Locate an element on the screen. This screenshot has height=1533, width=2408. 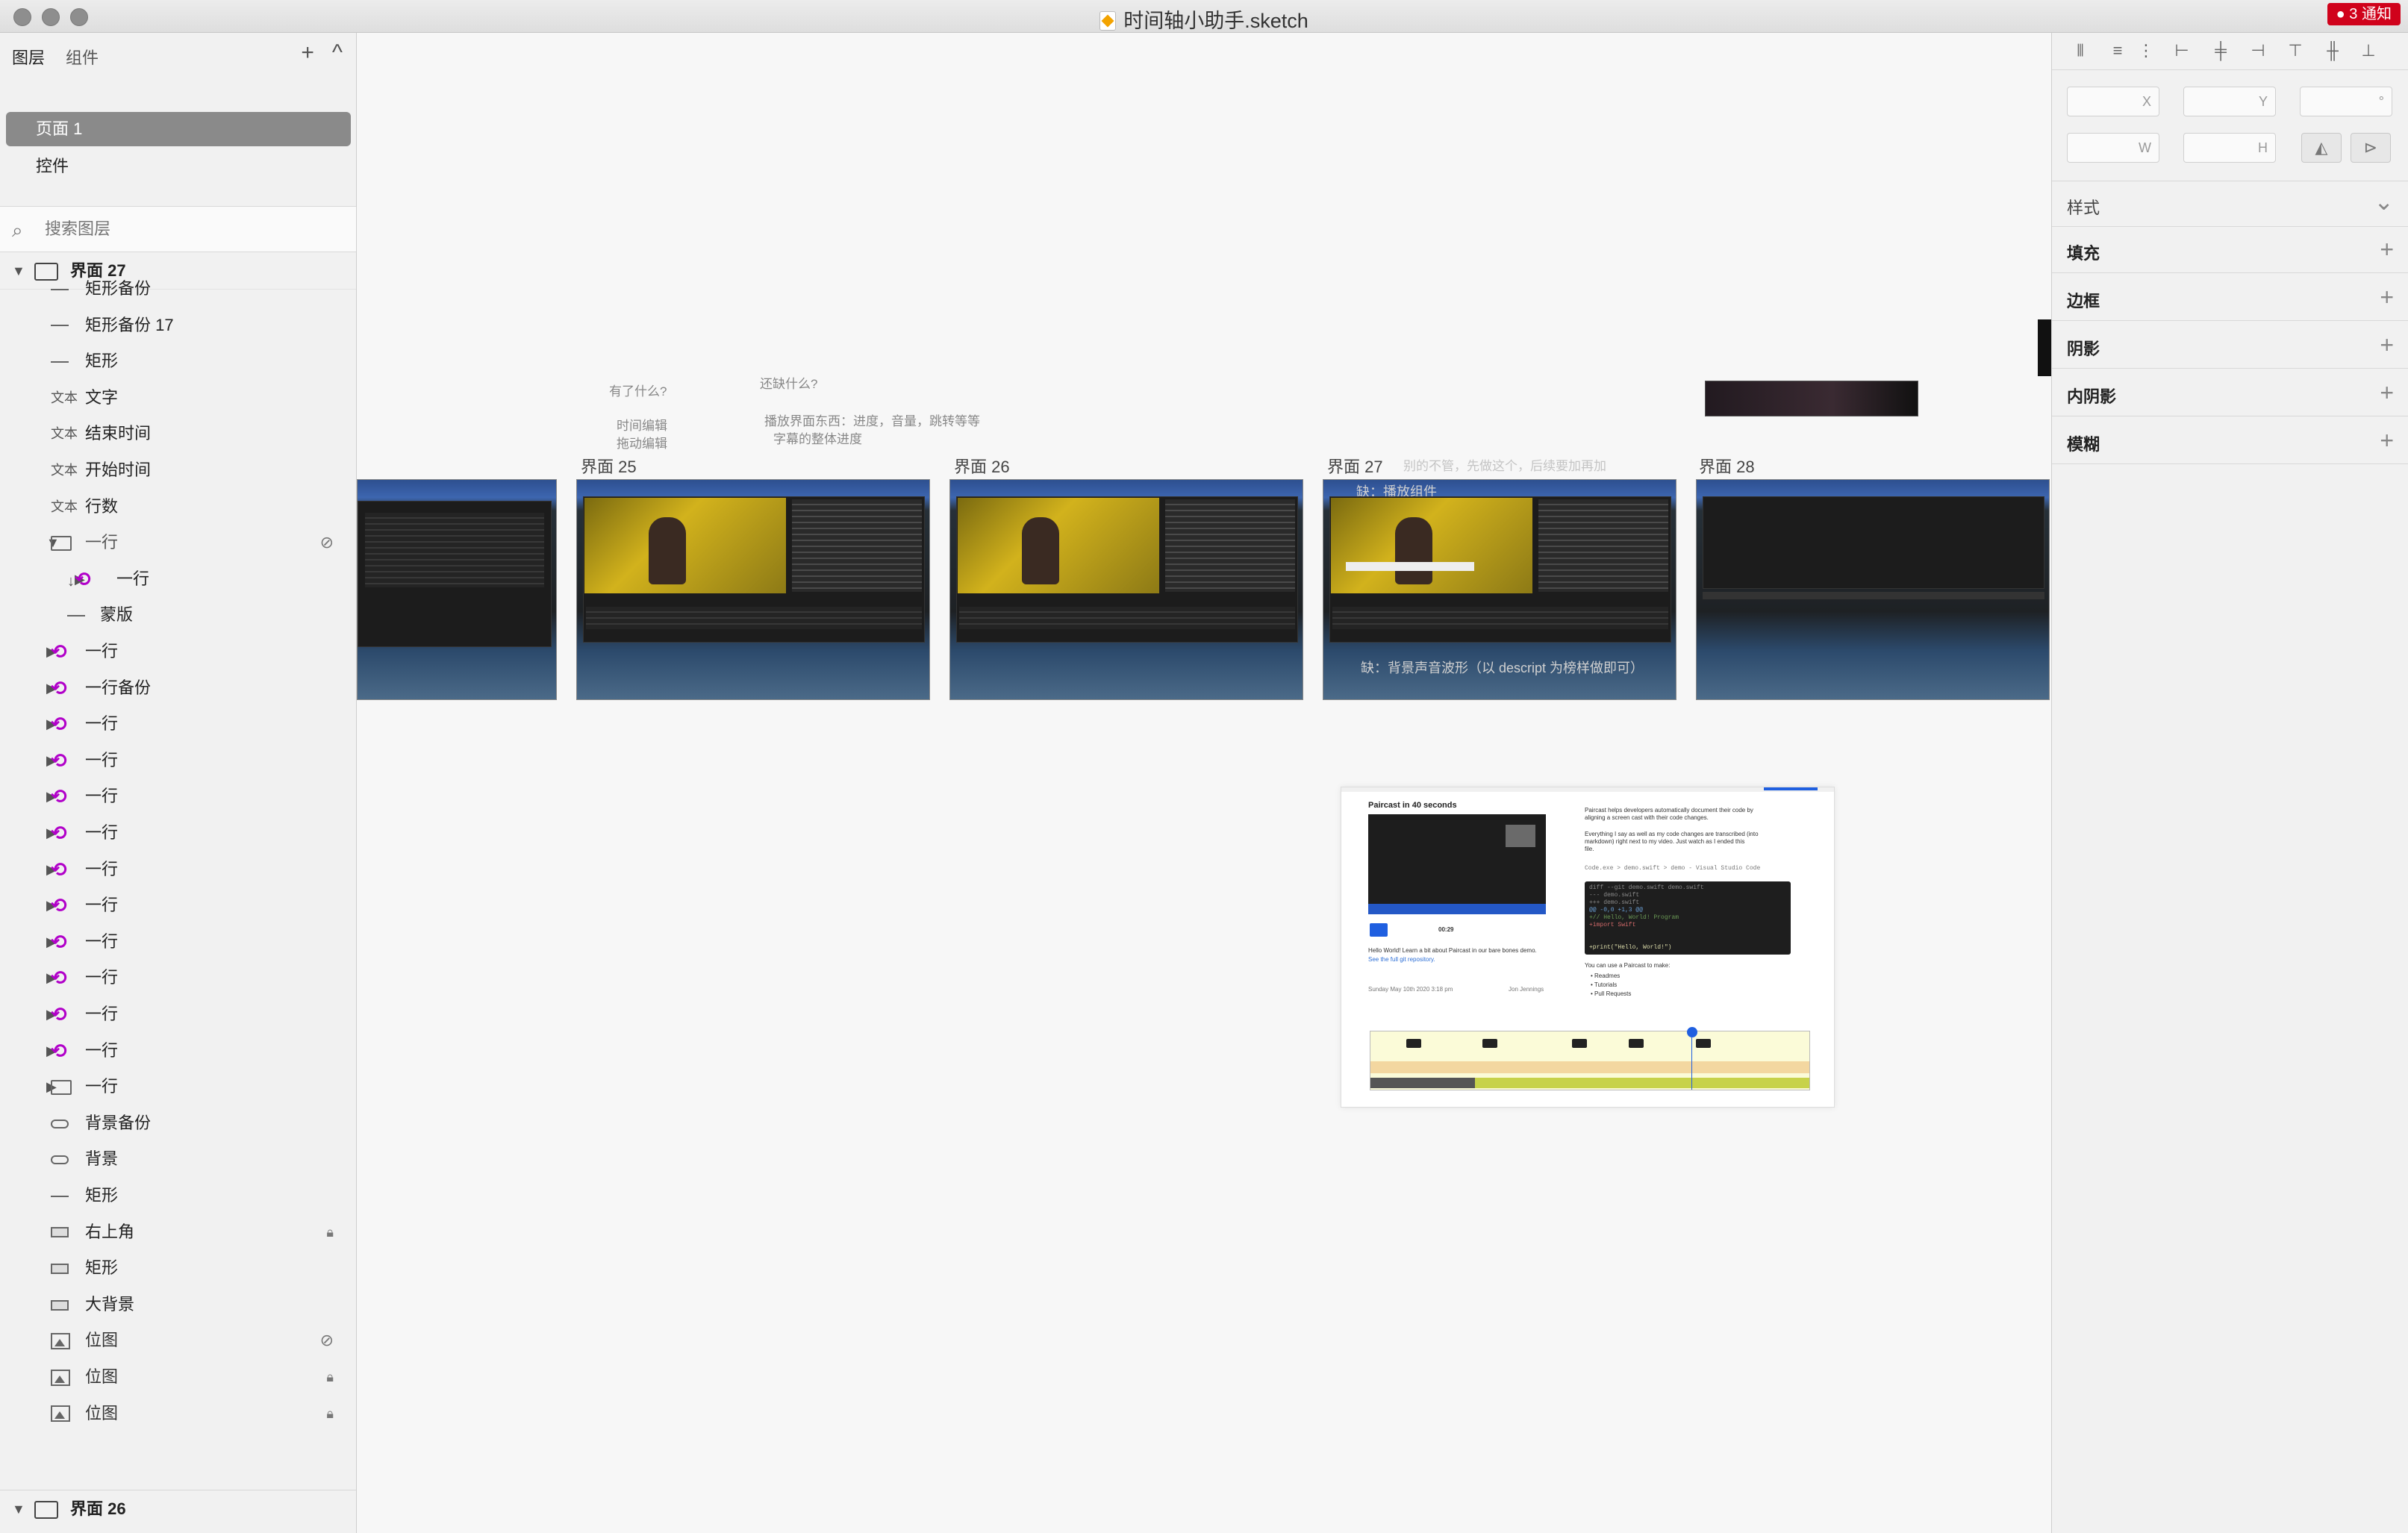
layer-row: 背景备份 is located at coordinates (178, 1123).